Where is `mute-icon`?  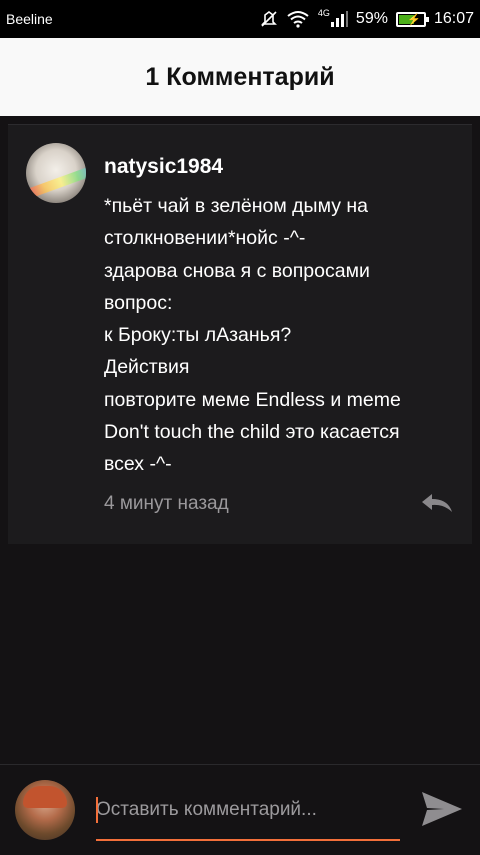
mute-icon is located at coordinates (268, 19).